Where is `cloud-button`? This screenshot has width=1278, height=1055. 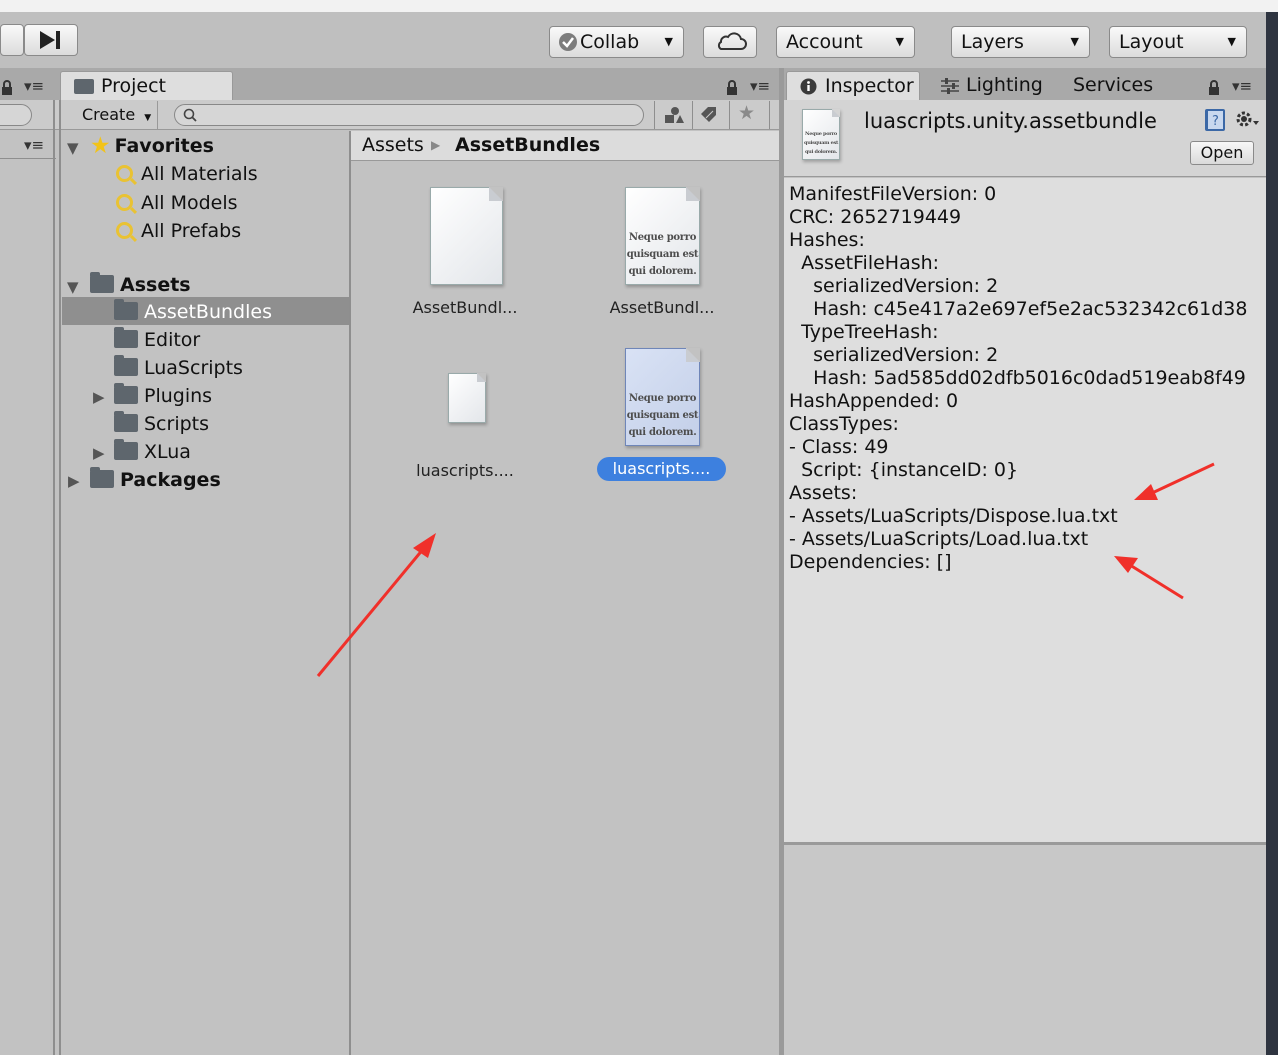
cloud-button is located at coordinates (730, 42).